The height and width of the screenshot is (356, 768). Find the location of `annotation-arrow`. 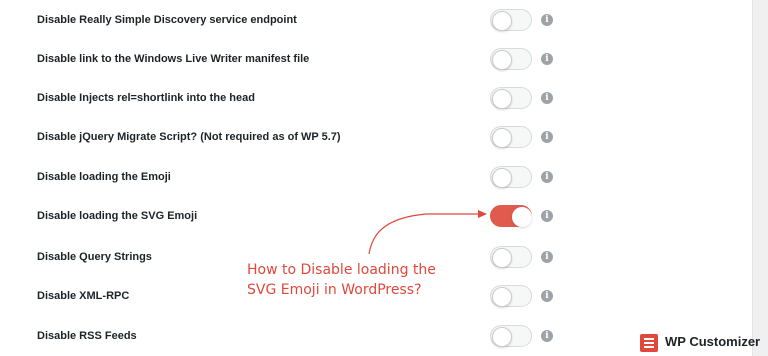

annotation-arrow is located at coordinates (427, 232).